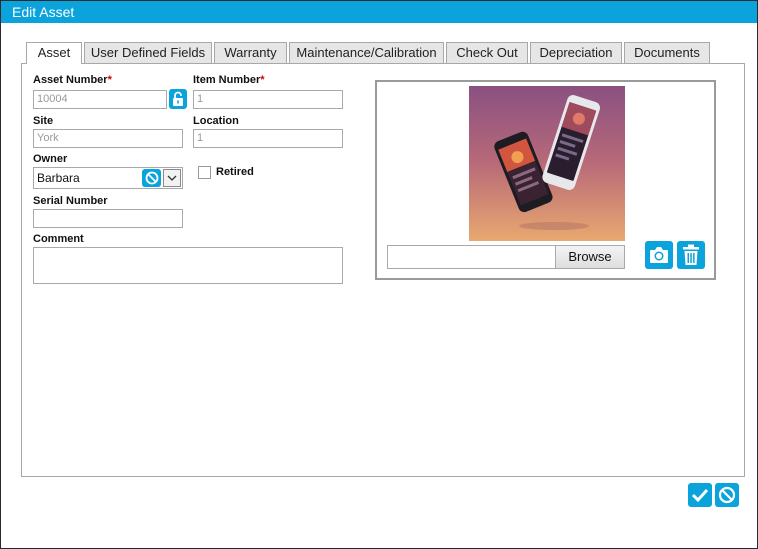  I want to click on location-label: Location, so click(216, 121).